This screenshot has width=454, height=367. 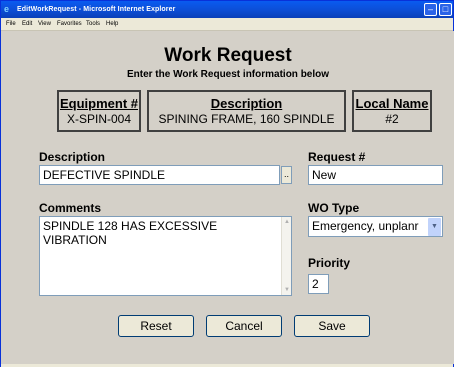 I want to click on description-lookup-button: .., so click(x=286, y=175).